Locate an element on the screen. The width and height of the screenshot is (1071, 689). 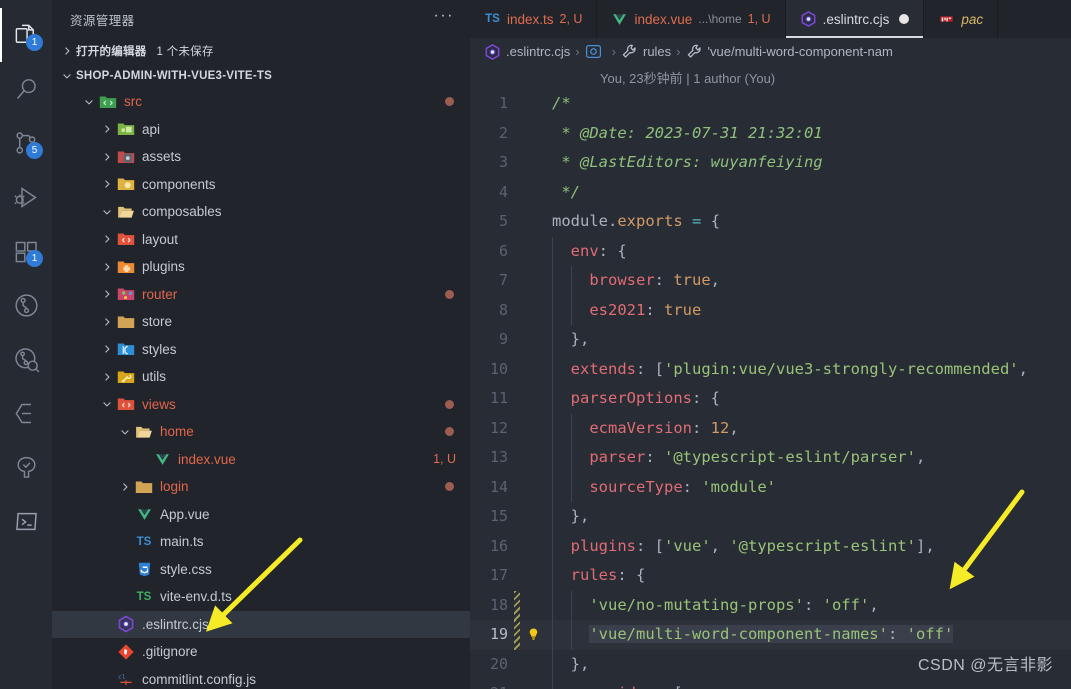
editor-tab: TS index.ts 2, U is located at coordinates (534, 19).